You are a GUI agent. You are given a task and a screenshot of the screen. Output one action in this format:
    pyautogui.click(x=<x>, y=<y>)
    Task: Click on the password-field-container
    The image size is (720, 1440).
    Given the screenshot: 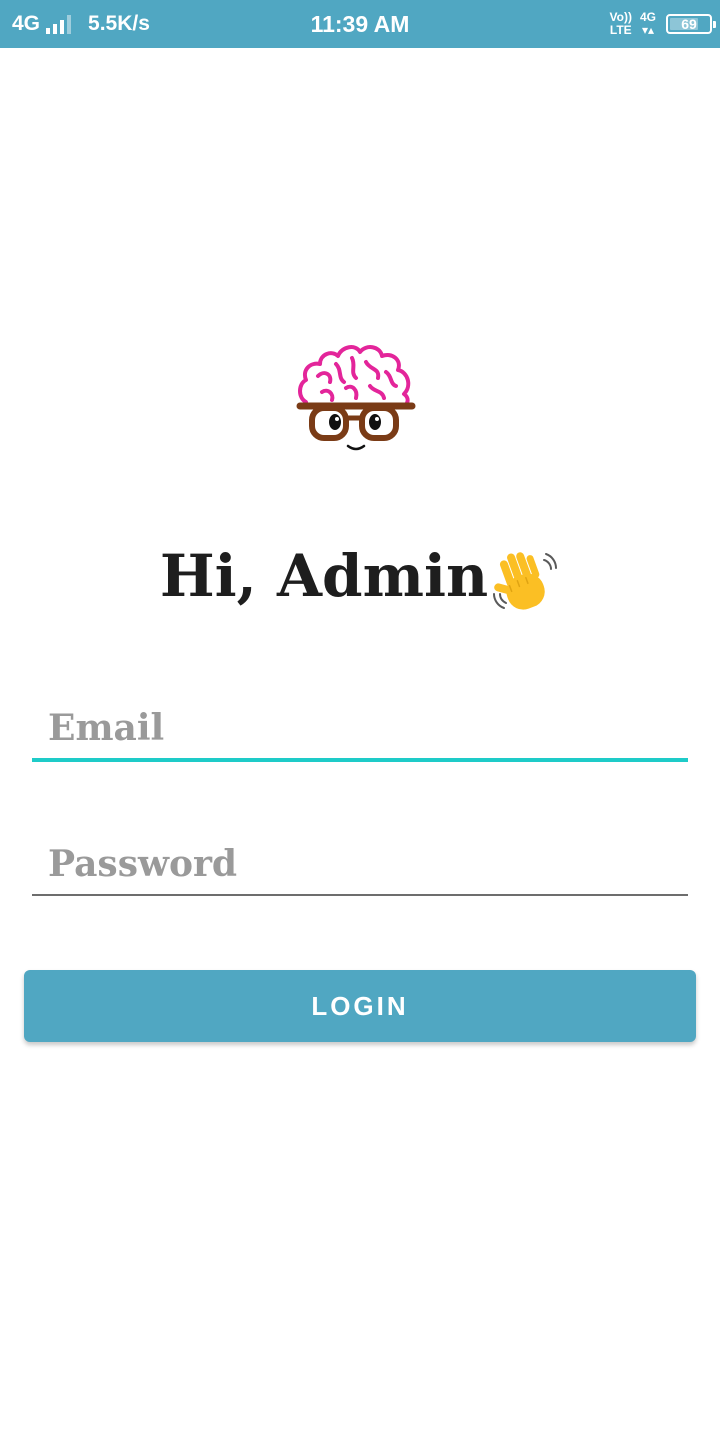 What is the action you would take?
    pyautogui.click(x=360, y=865)
    